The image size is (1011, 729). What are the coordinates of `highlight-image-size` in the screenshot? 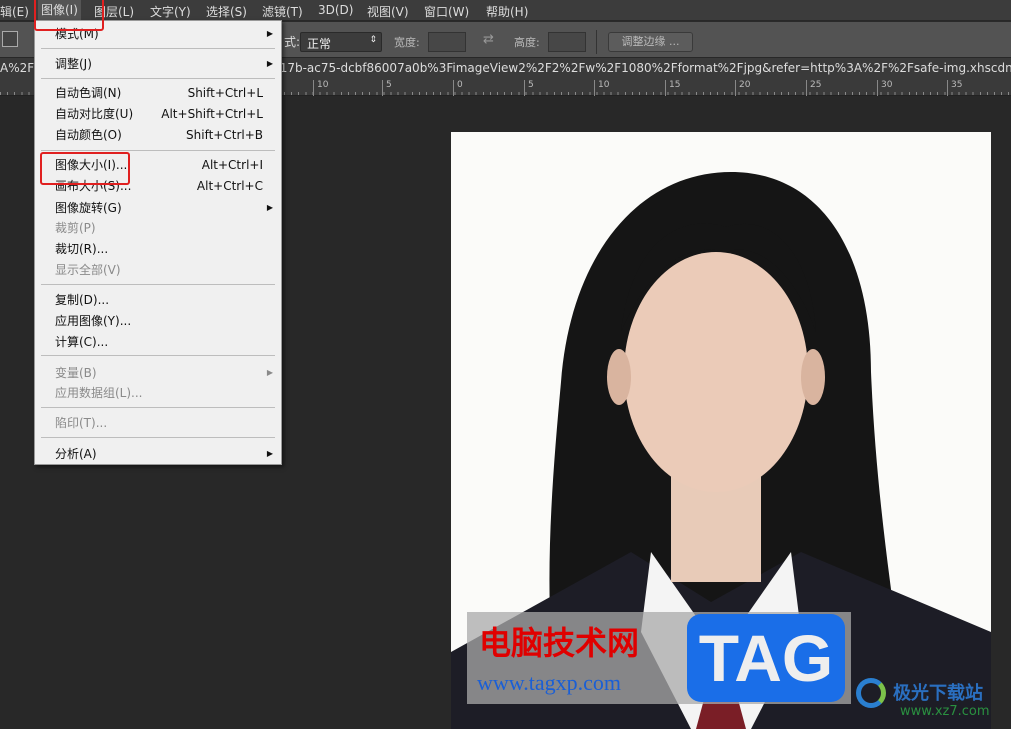 It's located at (85, 168).